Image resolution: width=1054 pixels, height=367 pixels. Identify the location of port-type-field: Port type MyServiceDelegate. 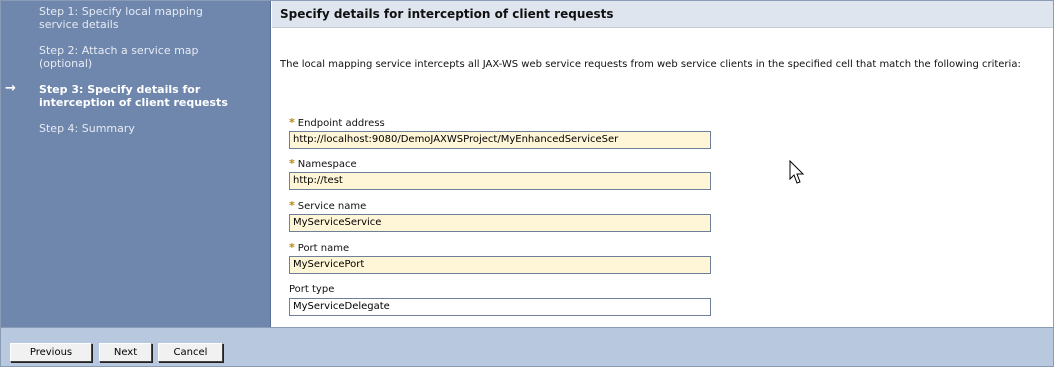
(500, 299).